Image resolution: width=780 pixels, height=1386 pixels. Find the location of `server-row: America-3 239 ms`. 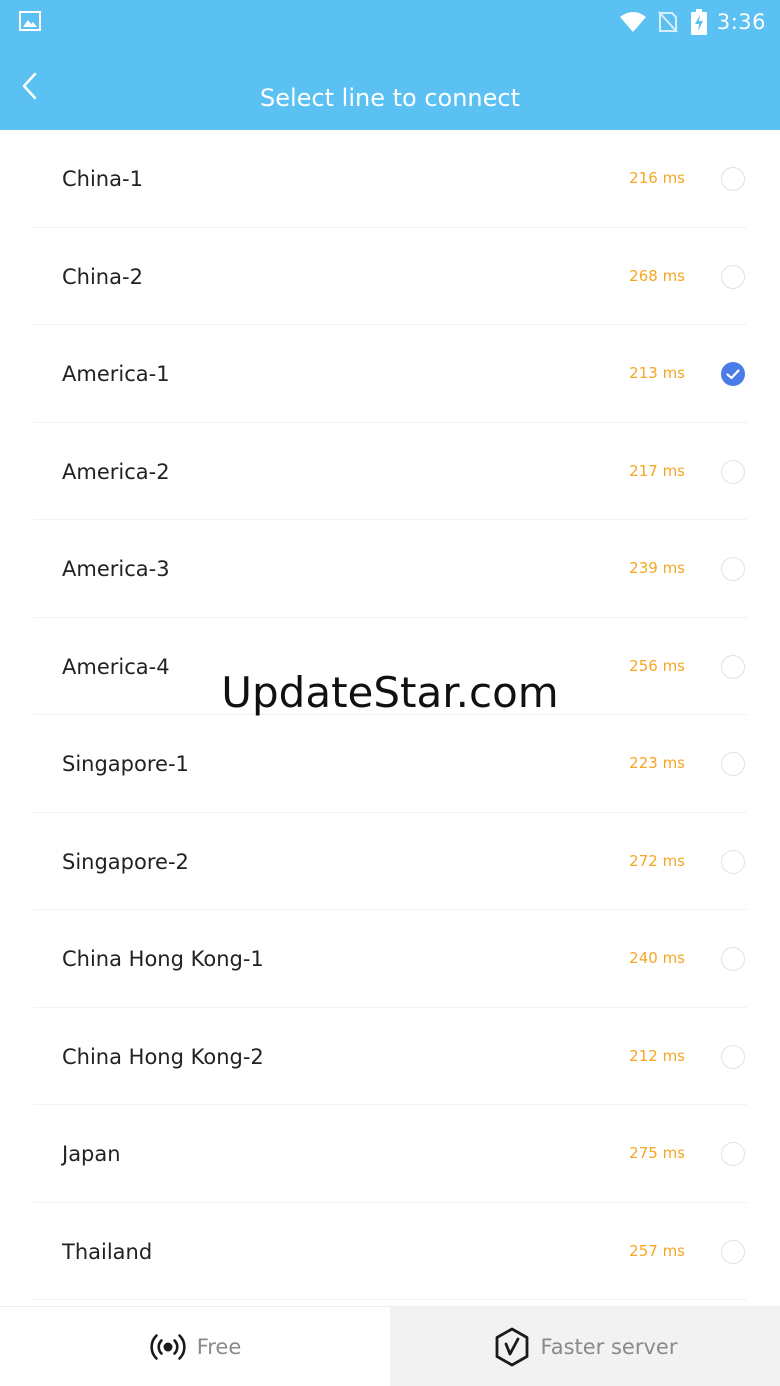

server-row: America-3 239 ms is located at coordinates (390, 569).